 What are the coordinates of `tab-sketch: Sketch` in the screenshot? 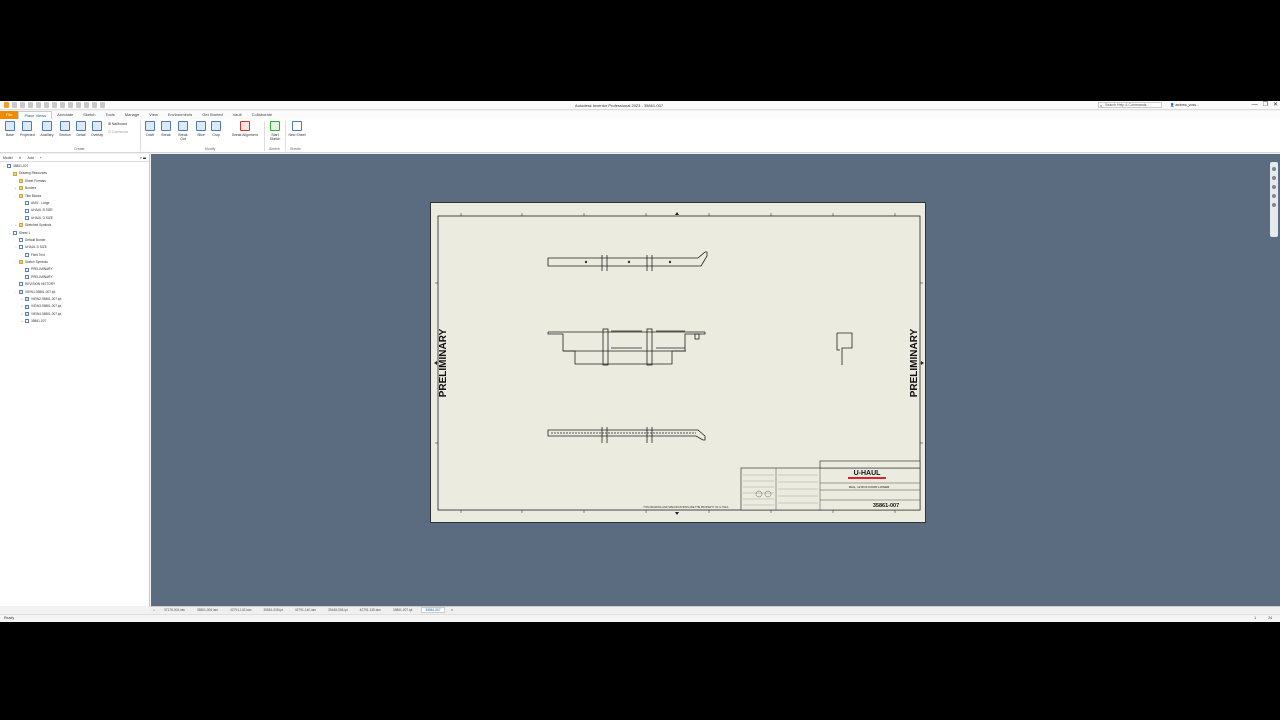 It's located at (89, 115).